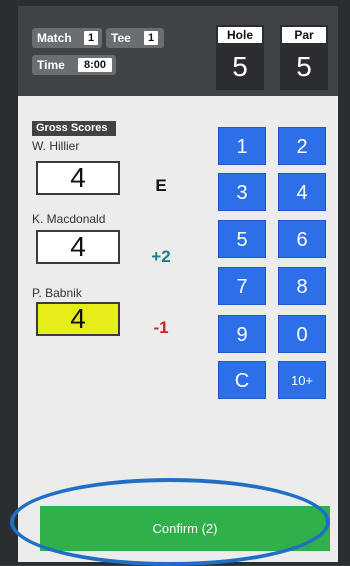 This screenshot has width=350, height=566. What do you see at coordinates (240, 35) in the screenshot?
I see `hole-label: Hole` at bounding box center [240, 35].